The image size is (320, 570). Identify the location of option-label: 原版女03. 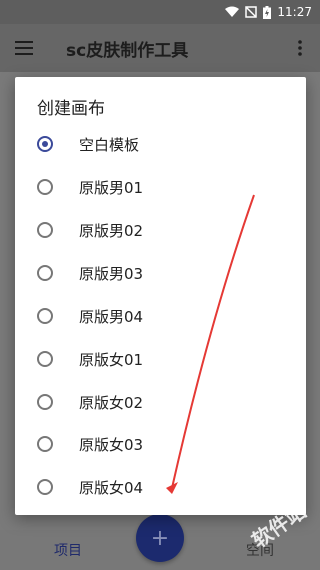
(111, 444).